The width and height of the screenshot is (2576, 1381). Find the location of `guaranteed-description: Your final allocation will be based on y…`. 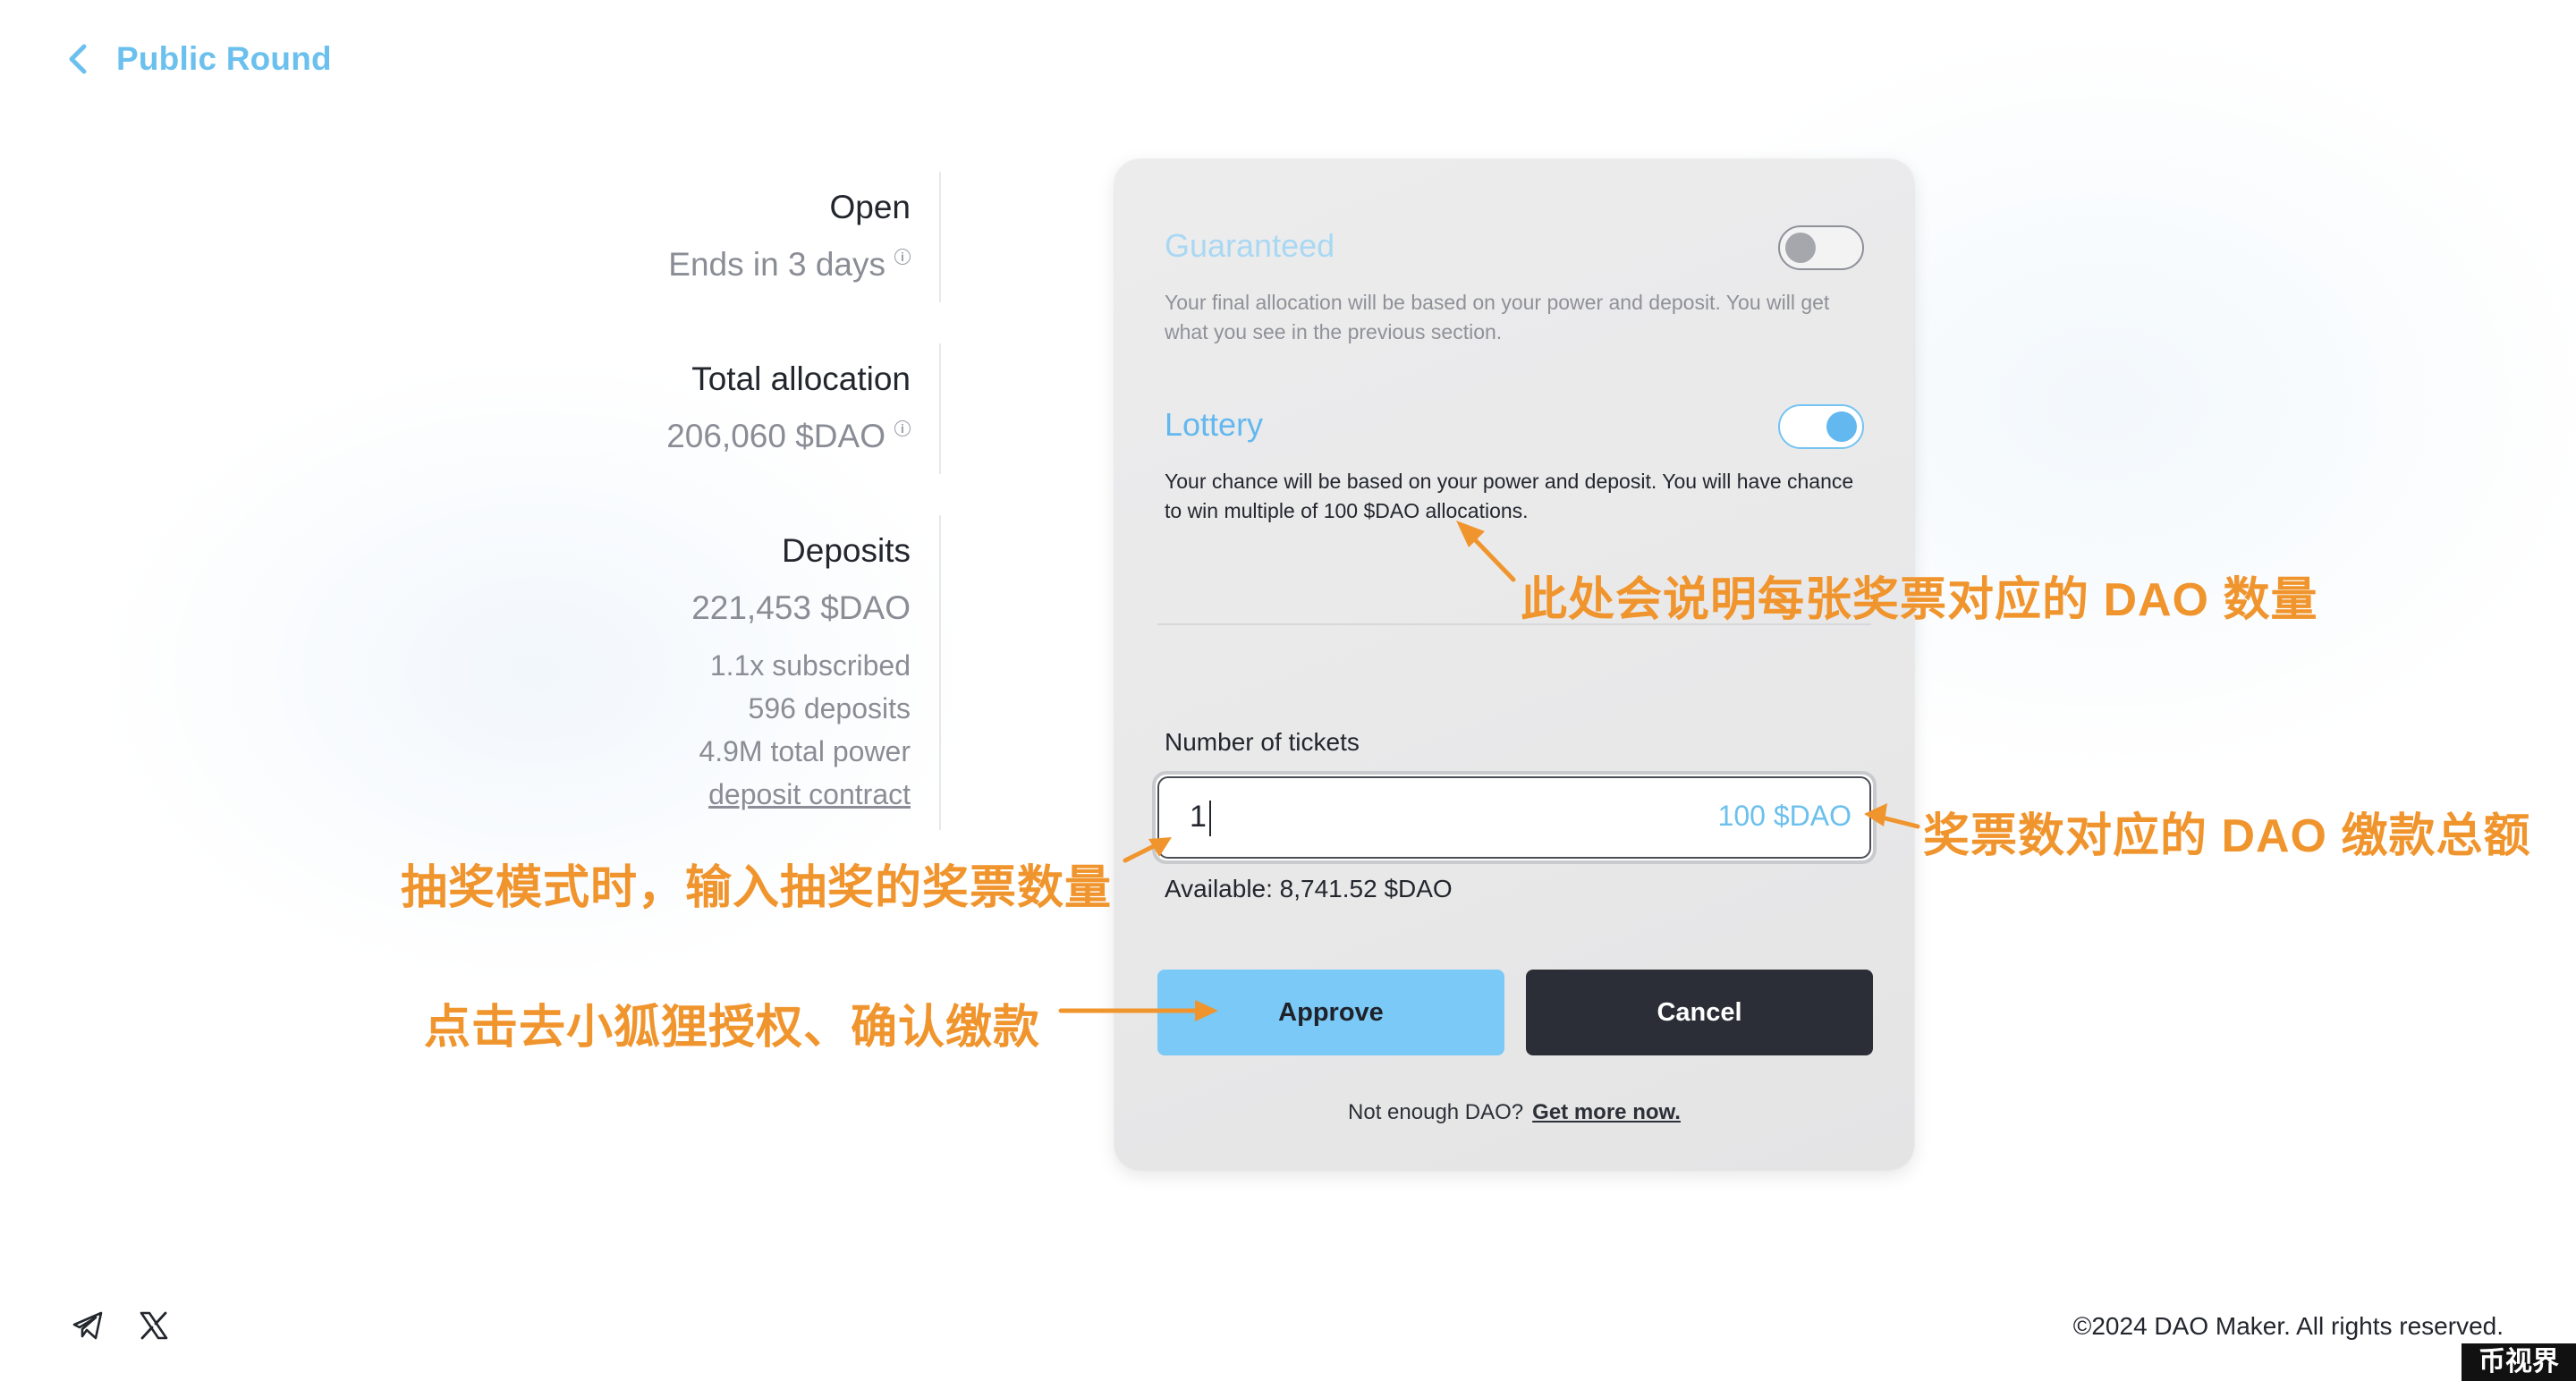

guaranteed-description: Your final allocation will be based on y… is located at coordinates (1497, 317).